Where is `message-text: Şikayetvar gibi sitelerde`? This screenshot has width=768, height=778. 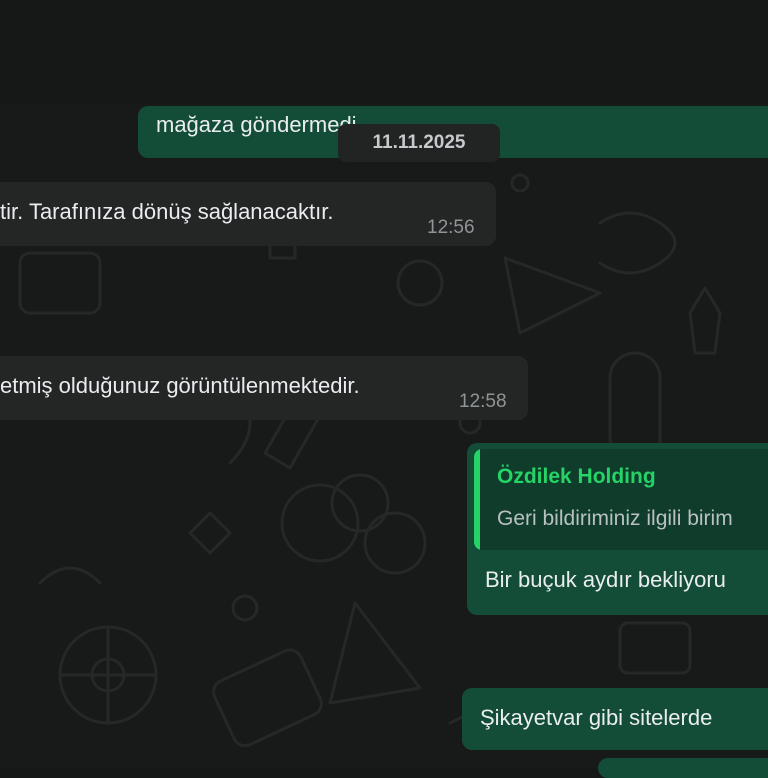
message-text: Şikayetvar gibi sitelerde is located at coordinates (596, 717).